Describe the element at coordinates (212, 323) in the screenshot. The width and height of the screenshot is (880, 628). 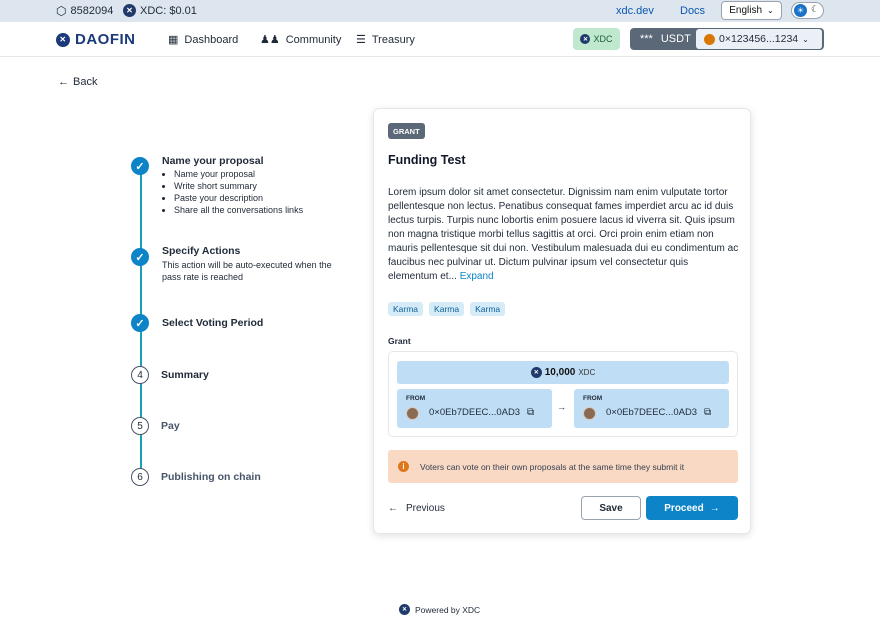
I see `step-title: Select Voting Period` at that location.